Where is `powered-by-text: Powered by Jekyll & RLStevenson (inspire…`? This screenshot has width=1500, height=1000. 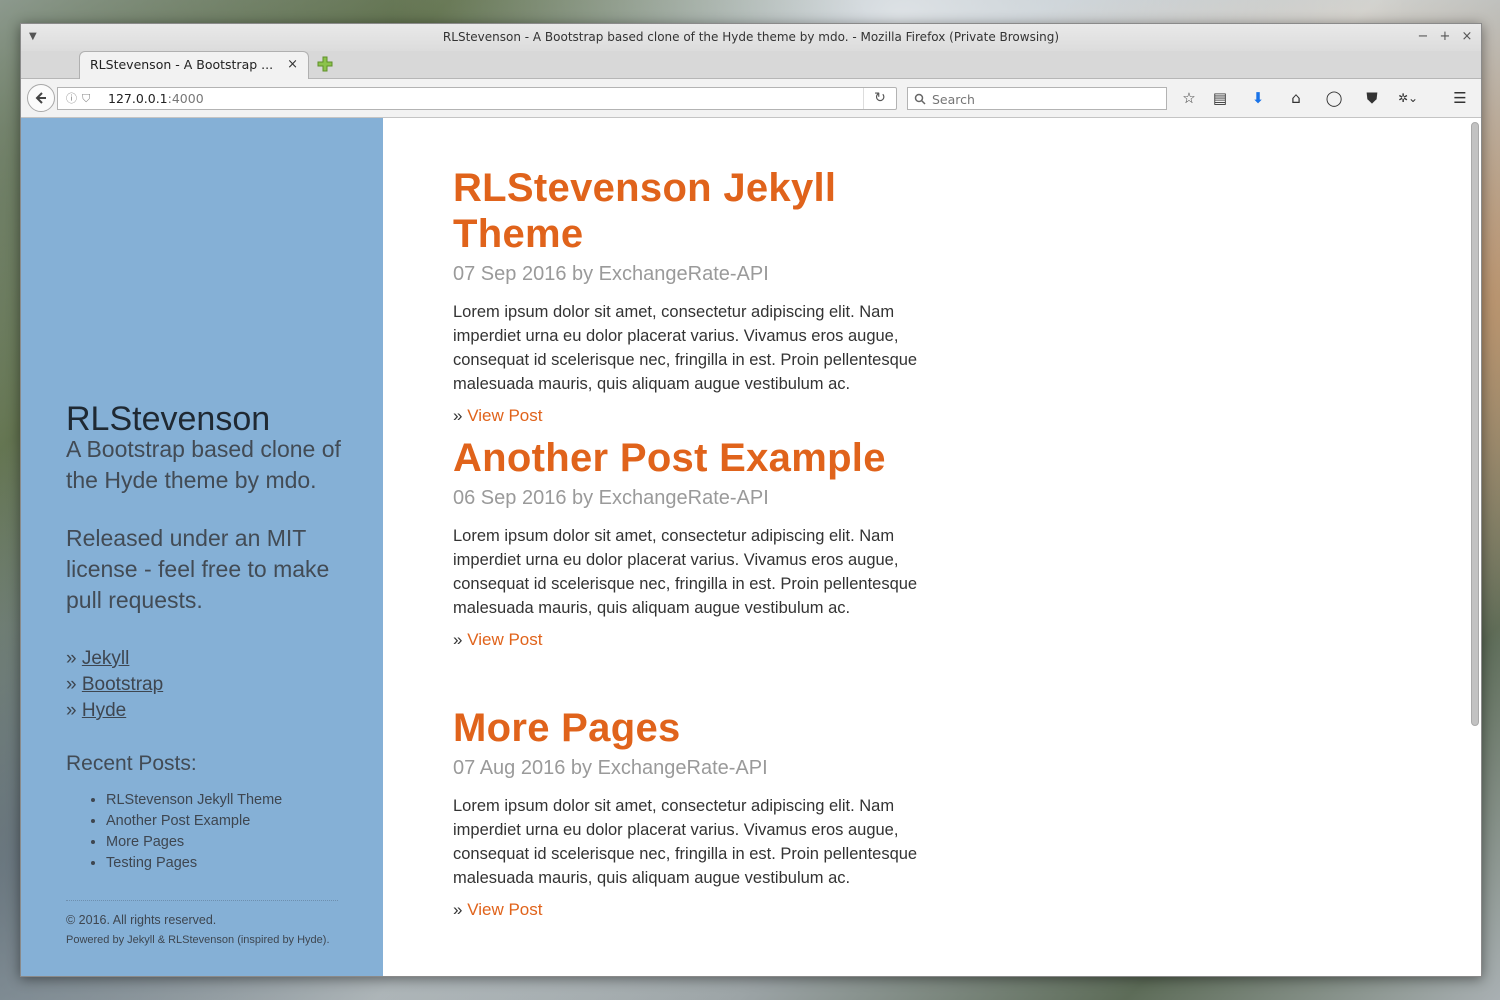
powered-by-text: Powered by Jekyll & RLStevenson (inspire… is located at coordinates (198, 940).